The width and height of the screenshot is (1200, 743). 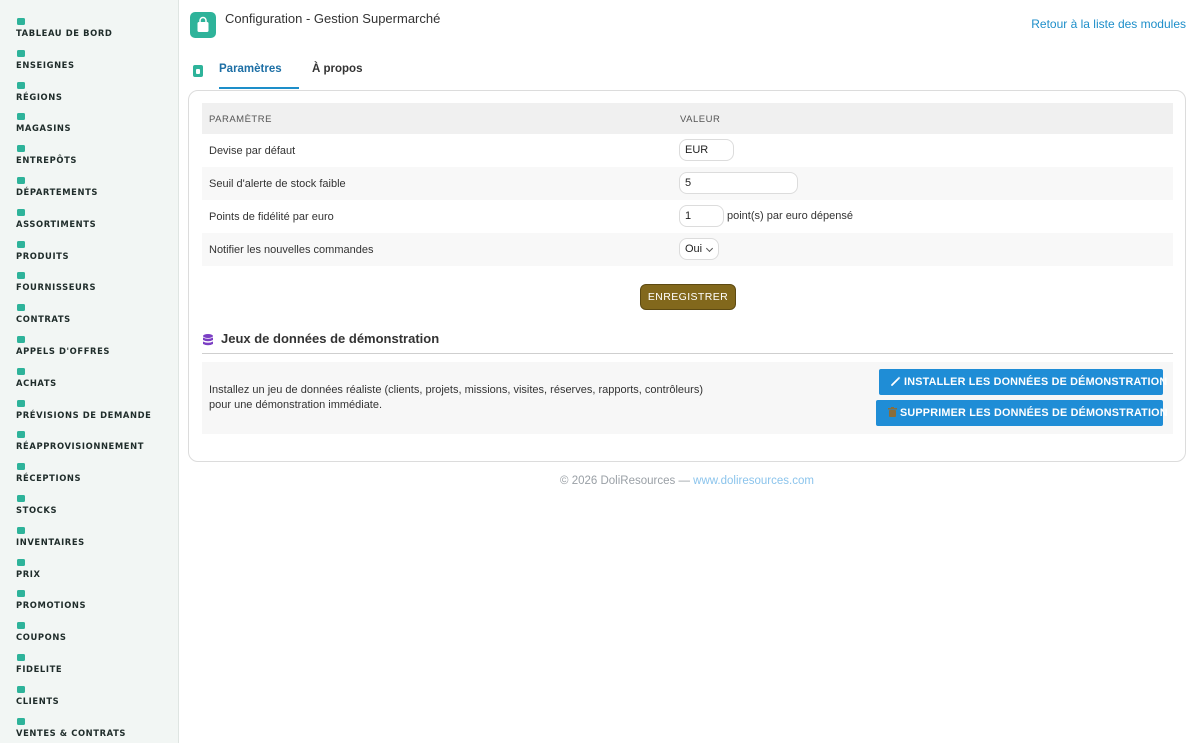 I want to click on demo-section-title: Jeux de données de démonstration, so click(x=330, y=338).